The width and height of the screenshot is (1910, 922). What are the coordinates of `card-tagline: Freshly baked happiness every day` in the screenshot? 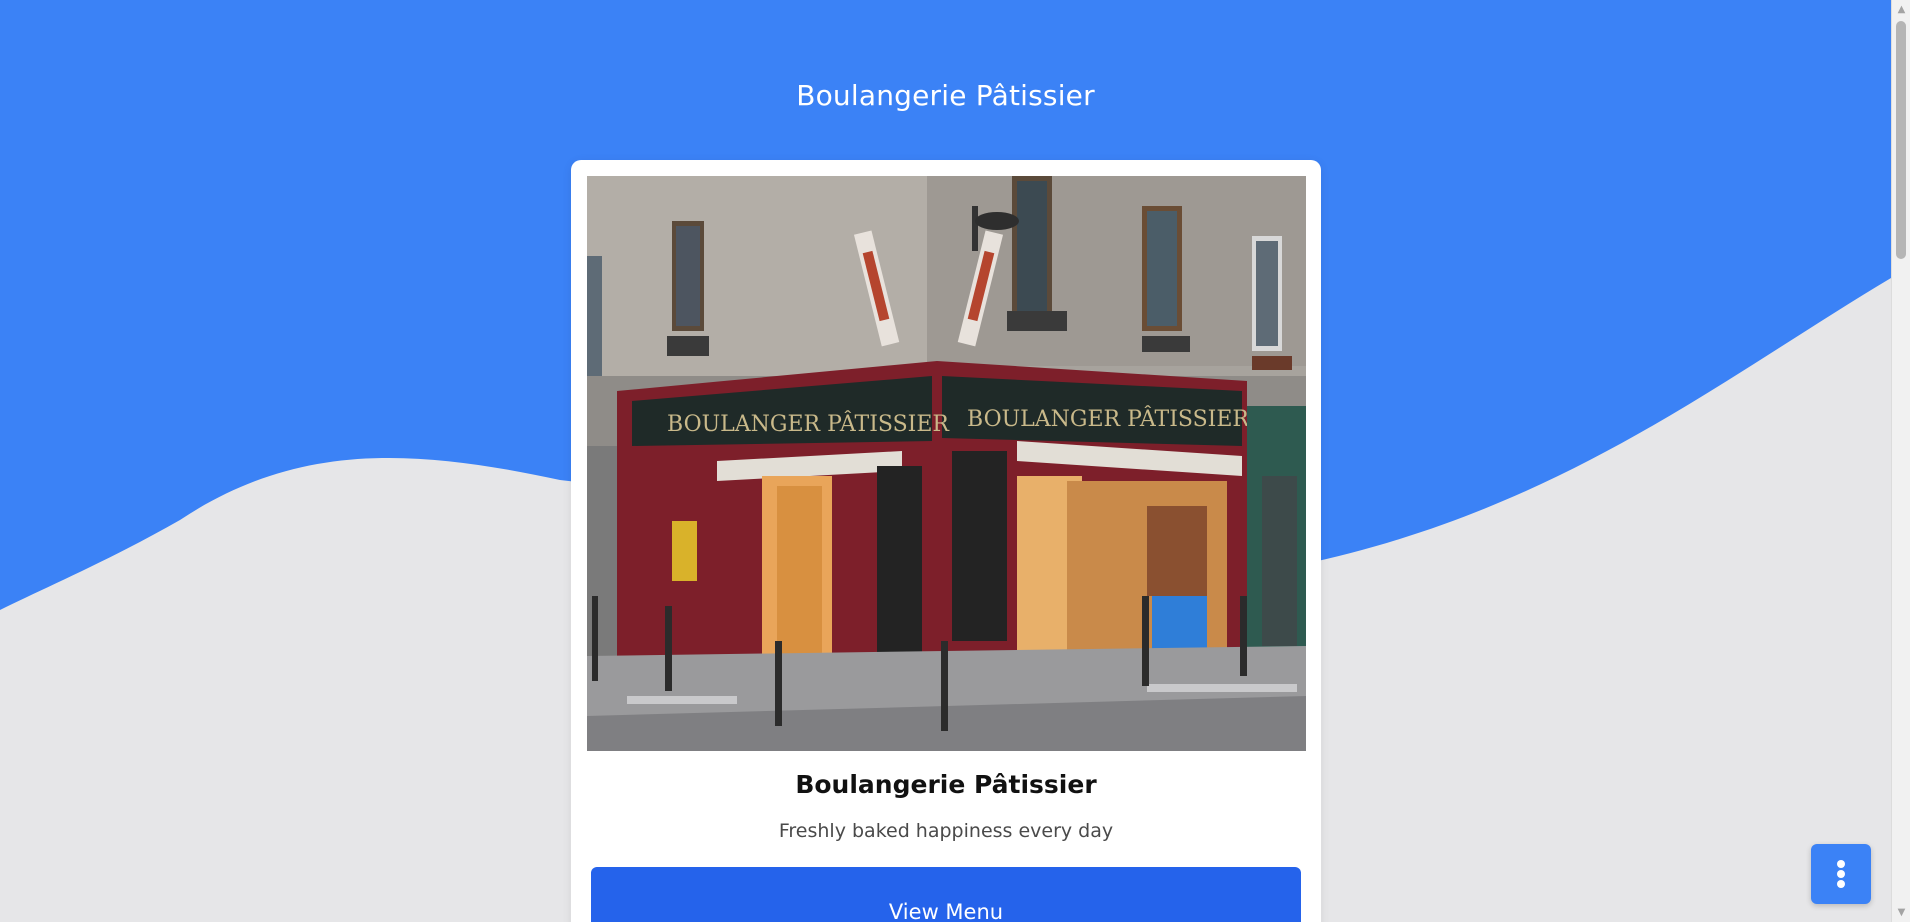 It's located at (946, 831).